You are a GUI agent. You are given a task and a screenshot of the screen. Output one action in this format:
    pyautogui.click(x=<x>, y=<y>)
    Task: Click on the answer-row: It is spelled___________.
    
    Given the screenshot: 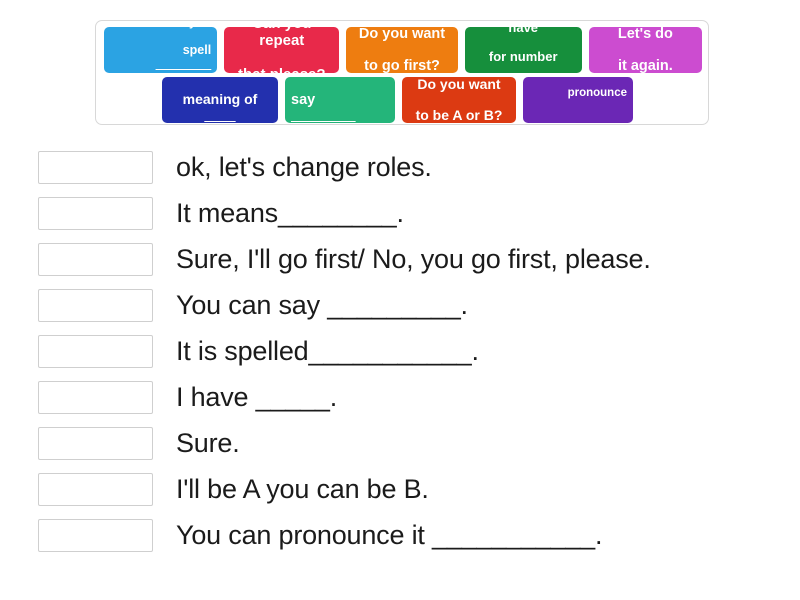 What is the action you would take?
    pyautogui.click(x=410, y=351)
    